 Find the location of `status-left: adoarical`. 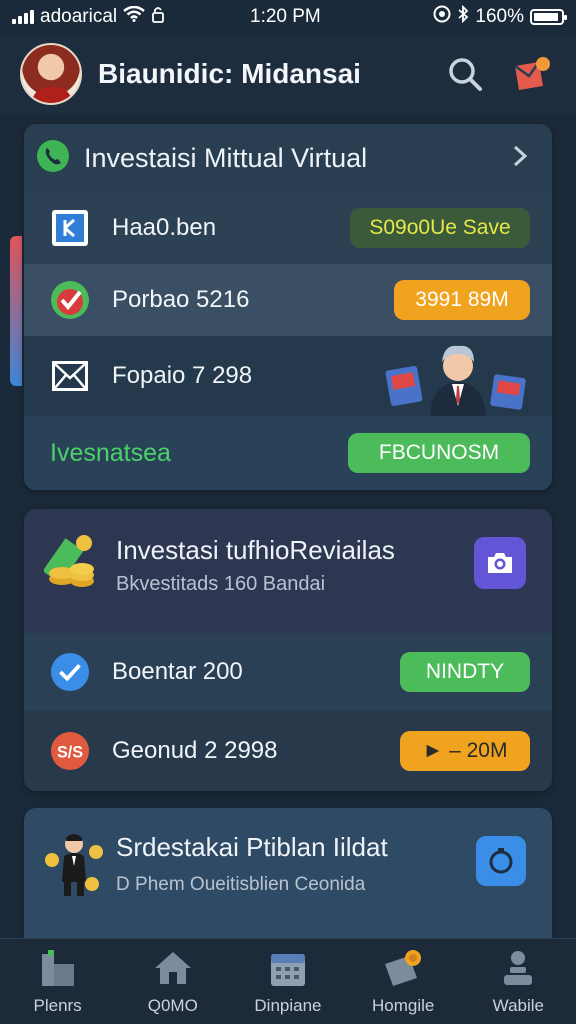

status-left: adoarical is located at coordinates (88, 17).